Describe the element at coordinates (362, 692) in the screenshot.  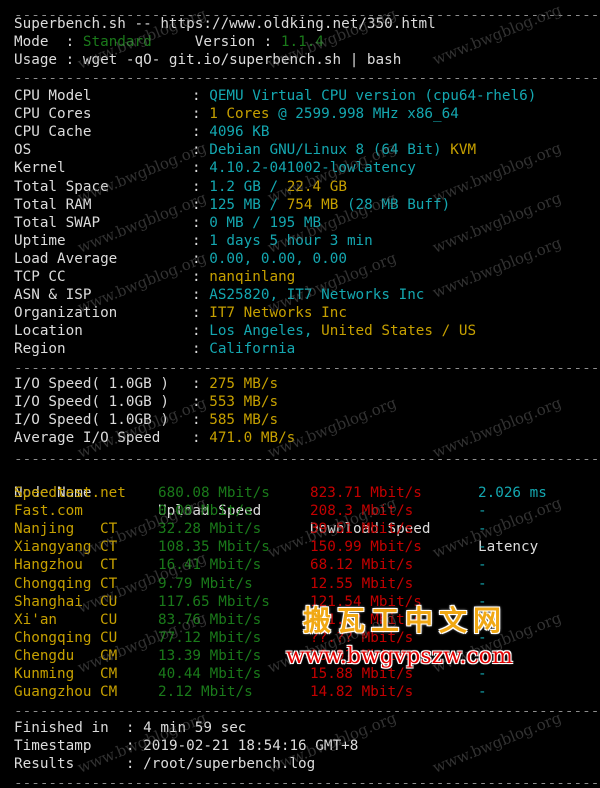
I see `download-speed: 14.82 Mbit/s` at that location.